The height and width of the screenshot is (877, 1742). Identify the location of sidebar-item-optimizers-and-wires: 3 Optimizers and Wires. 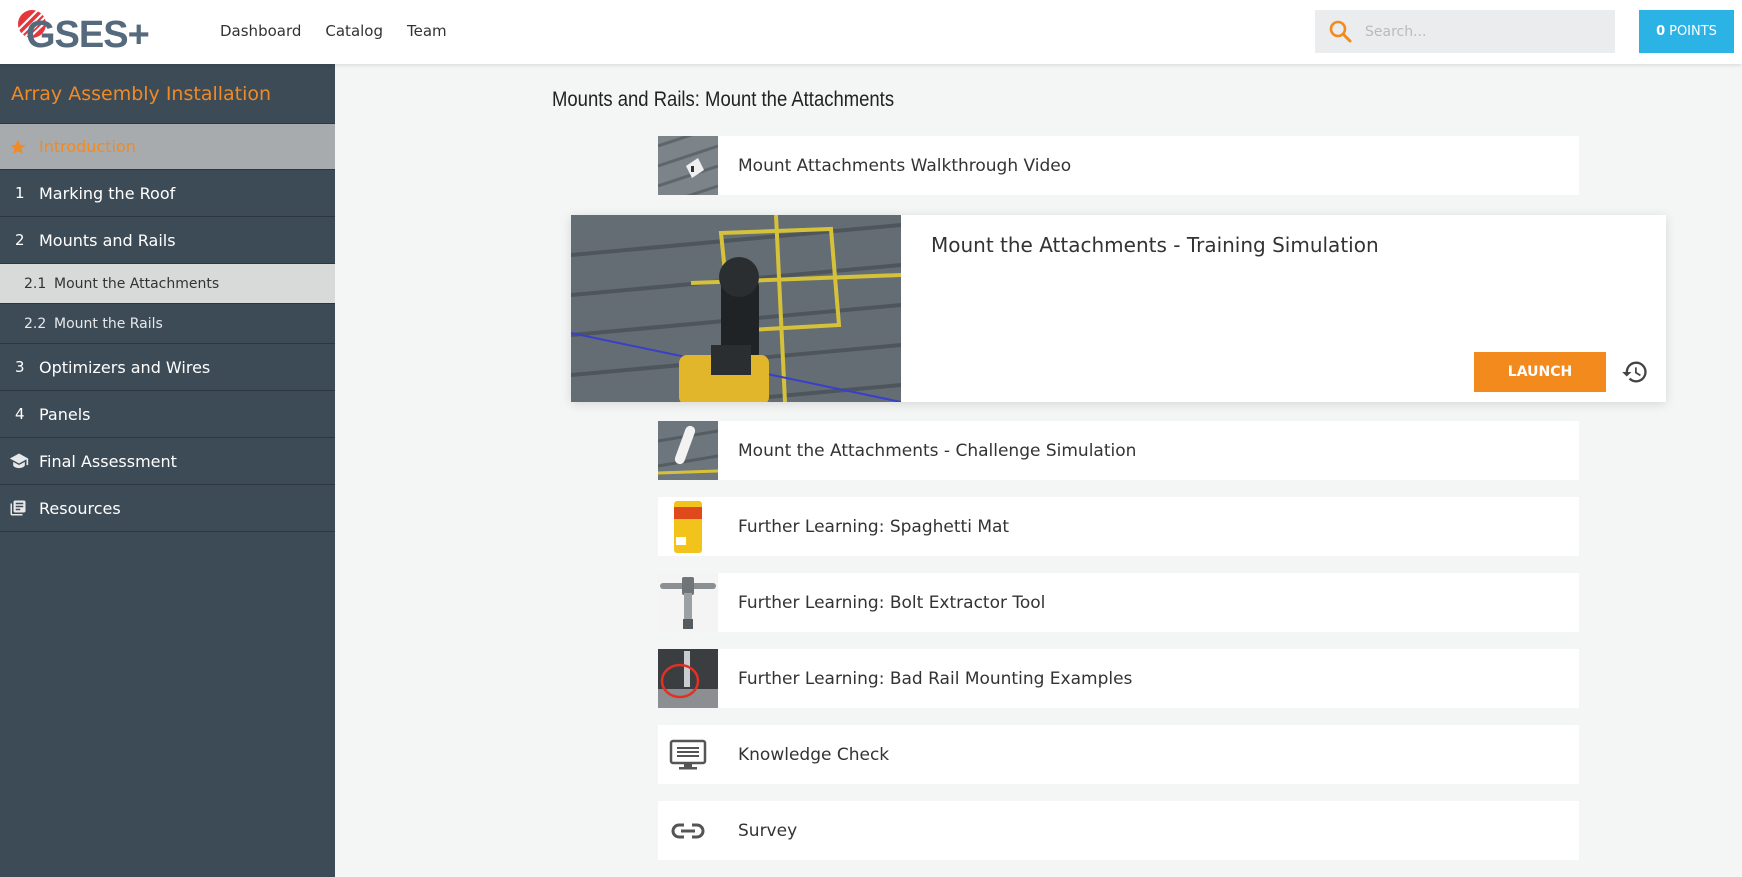
(167, 367).